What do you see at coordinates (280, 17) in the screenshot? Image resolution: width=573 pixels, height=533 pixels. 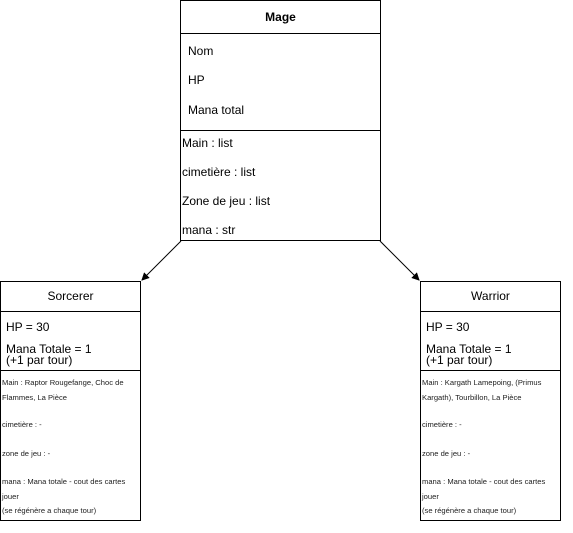 I see `class-title-mage: Mage` at bounding box center [280, 17].